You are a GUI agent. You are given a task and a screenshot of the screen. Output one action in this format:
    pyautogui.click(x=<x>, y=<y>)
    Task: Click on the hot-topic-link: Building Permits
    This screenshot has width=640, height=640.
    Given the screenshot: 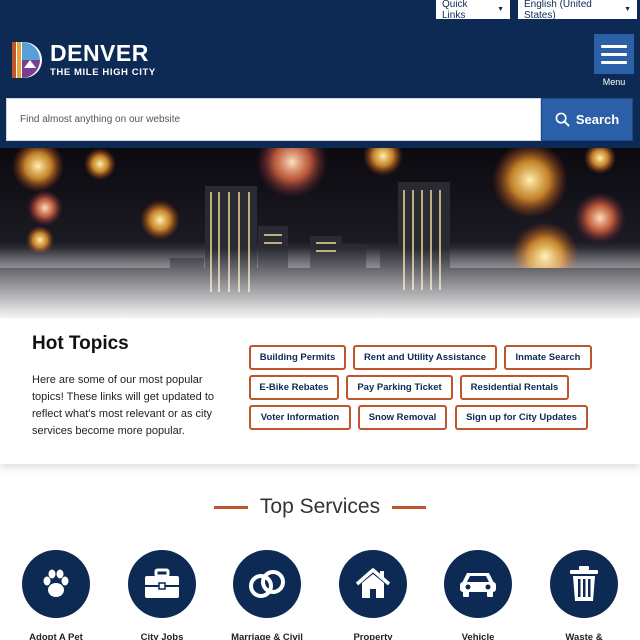 What is the action you would take?
    pyautogui.click(x=297, y=357)
    